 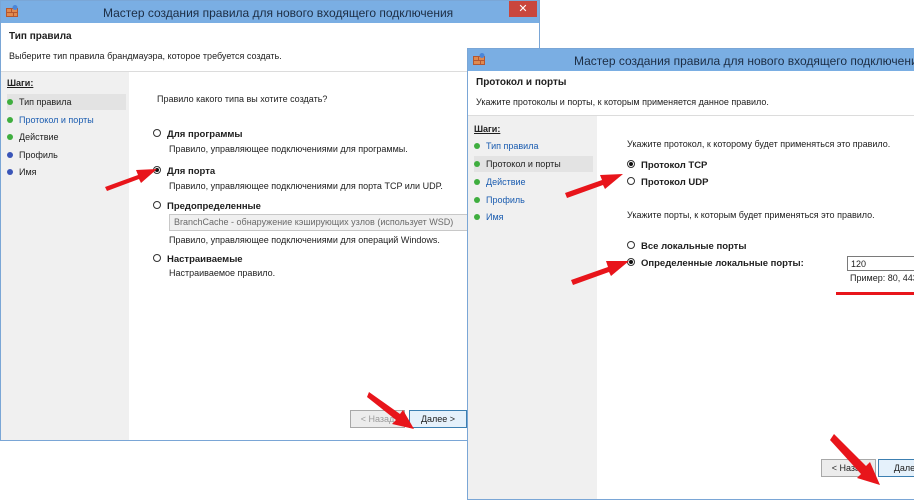 I want to click on page-title: Тип правила, so click(x=40, y=36).